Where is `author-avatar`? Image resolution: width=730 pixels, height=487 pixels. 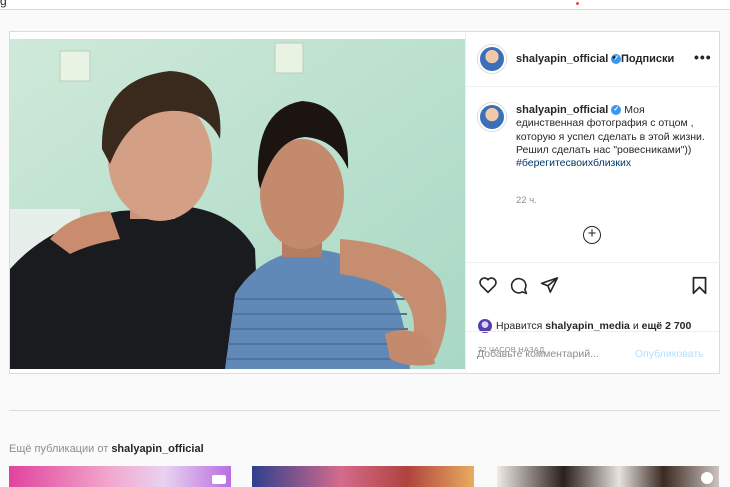
author-avatar is located at coordinates (492, 59).